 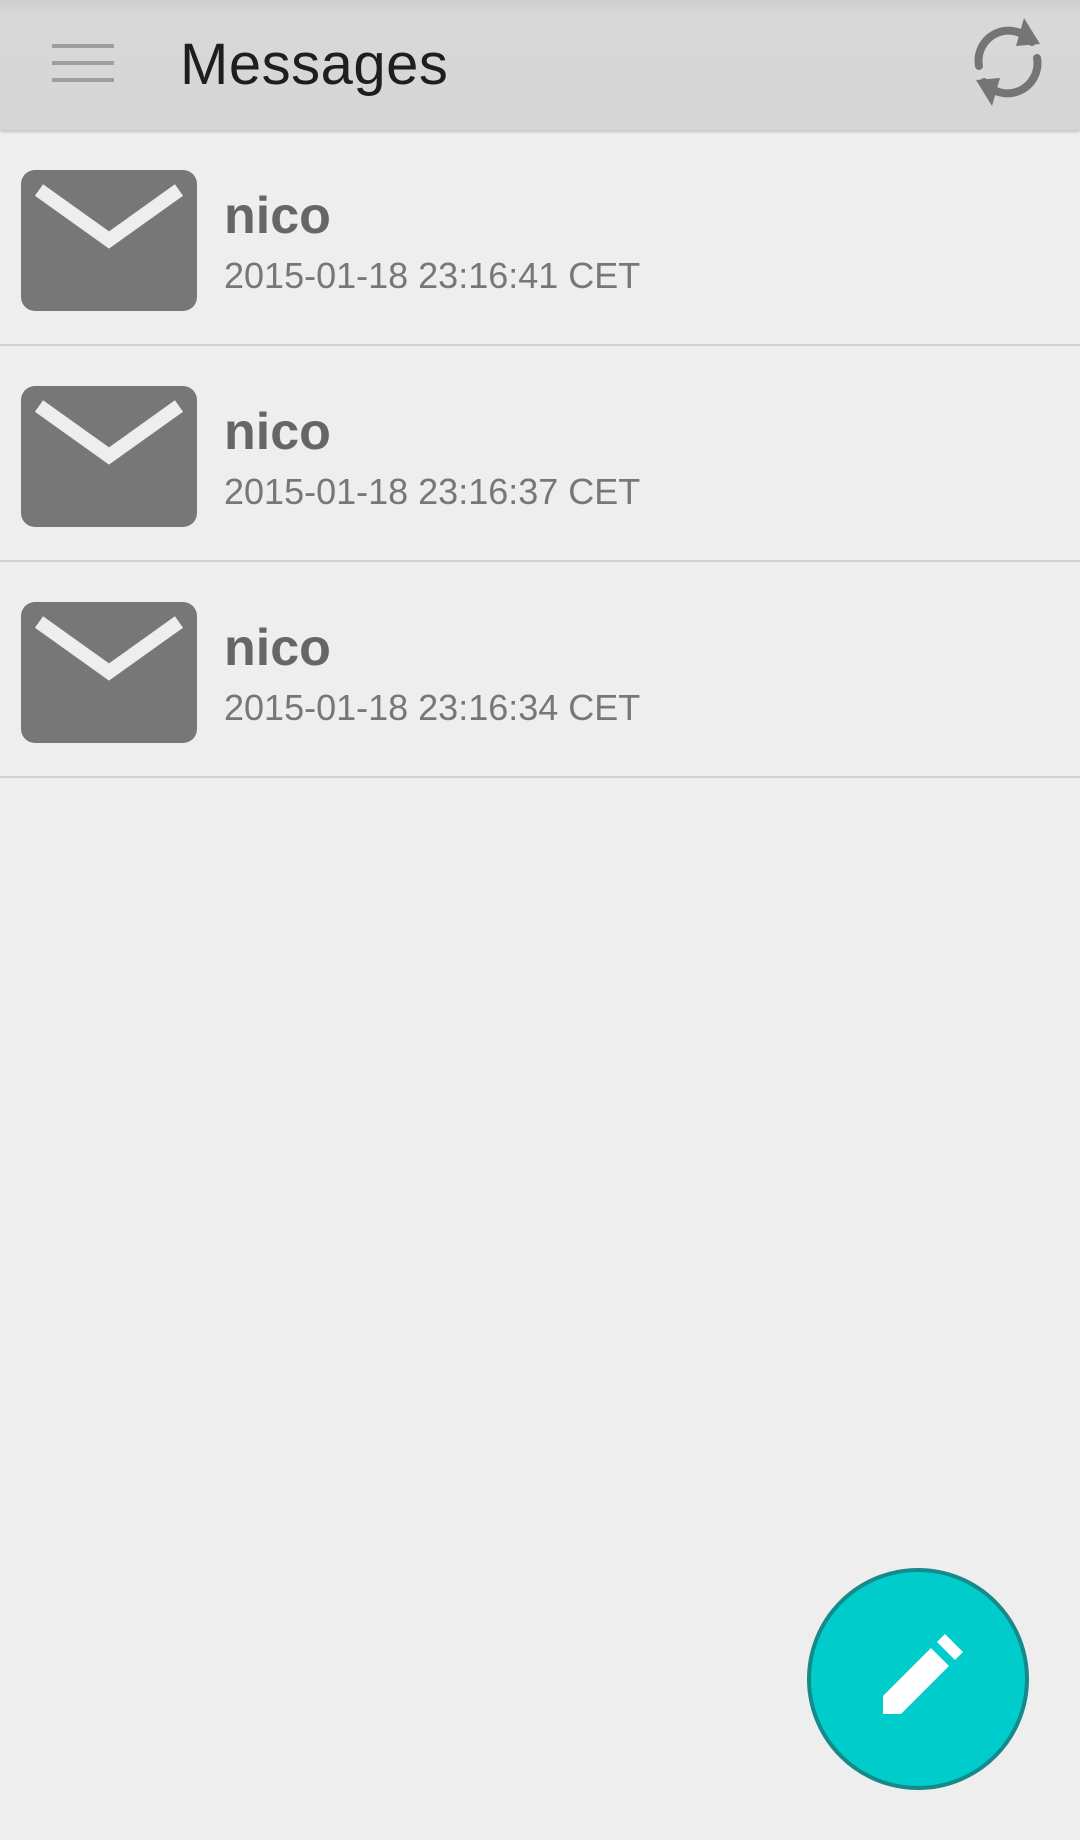 I want to click on message-timestamp: 2015-01-18 23:16:34 CET, so click(x=432, y=707).